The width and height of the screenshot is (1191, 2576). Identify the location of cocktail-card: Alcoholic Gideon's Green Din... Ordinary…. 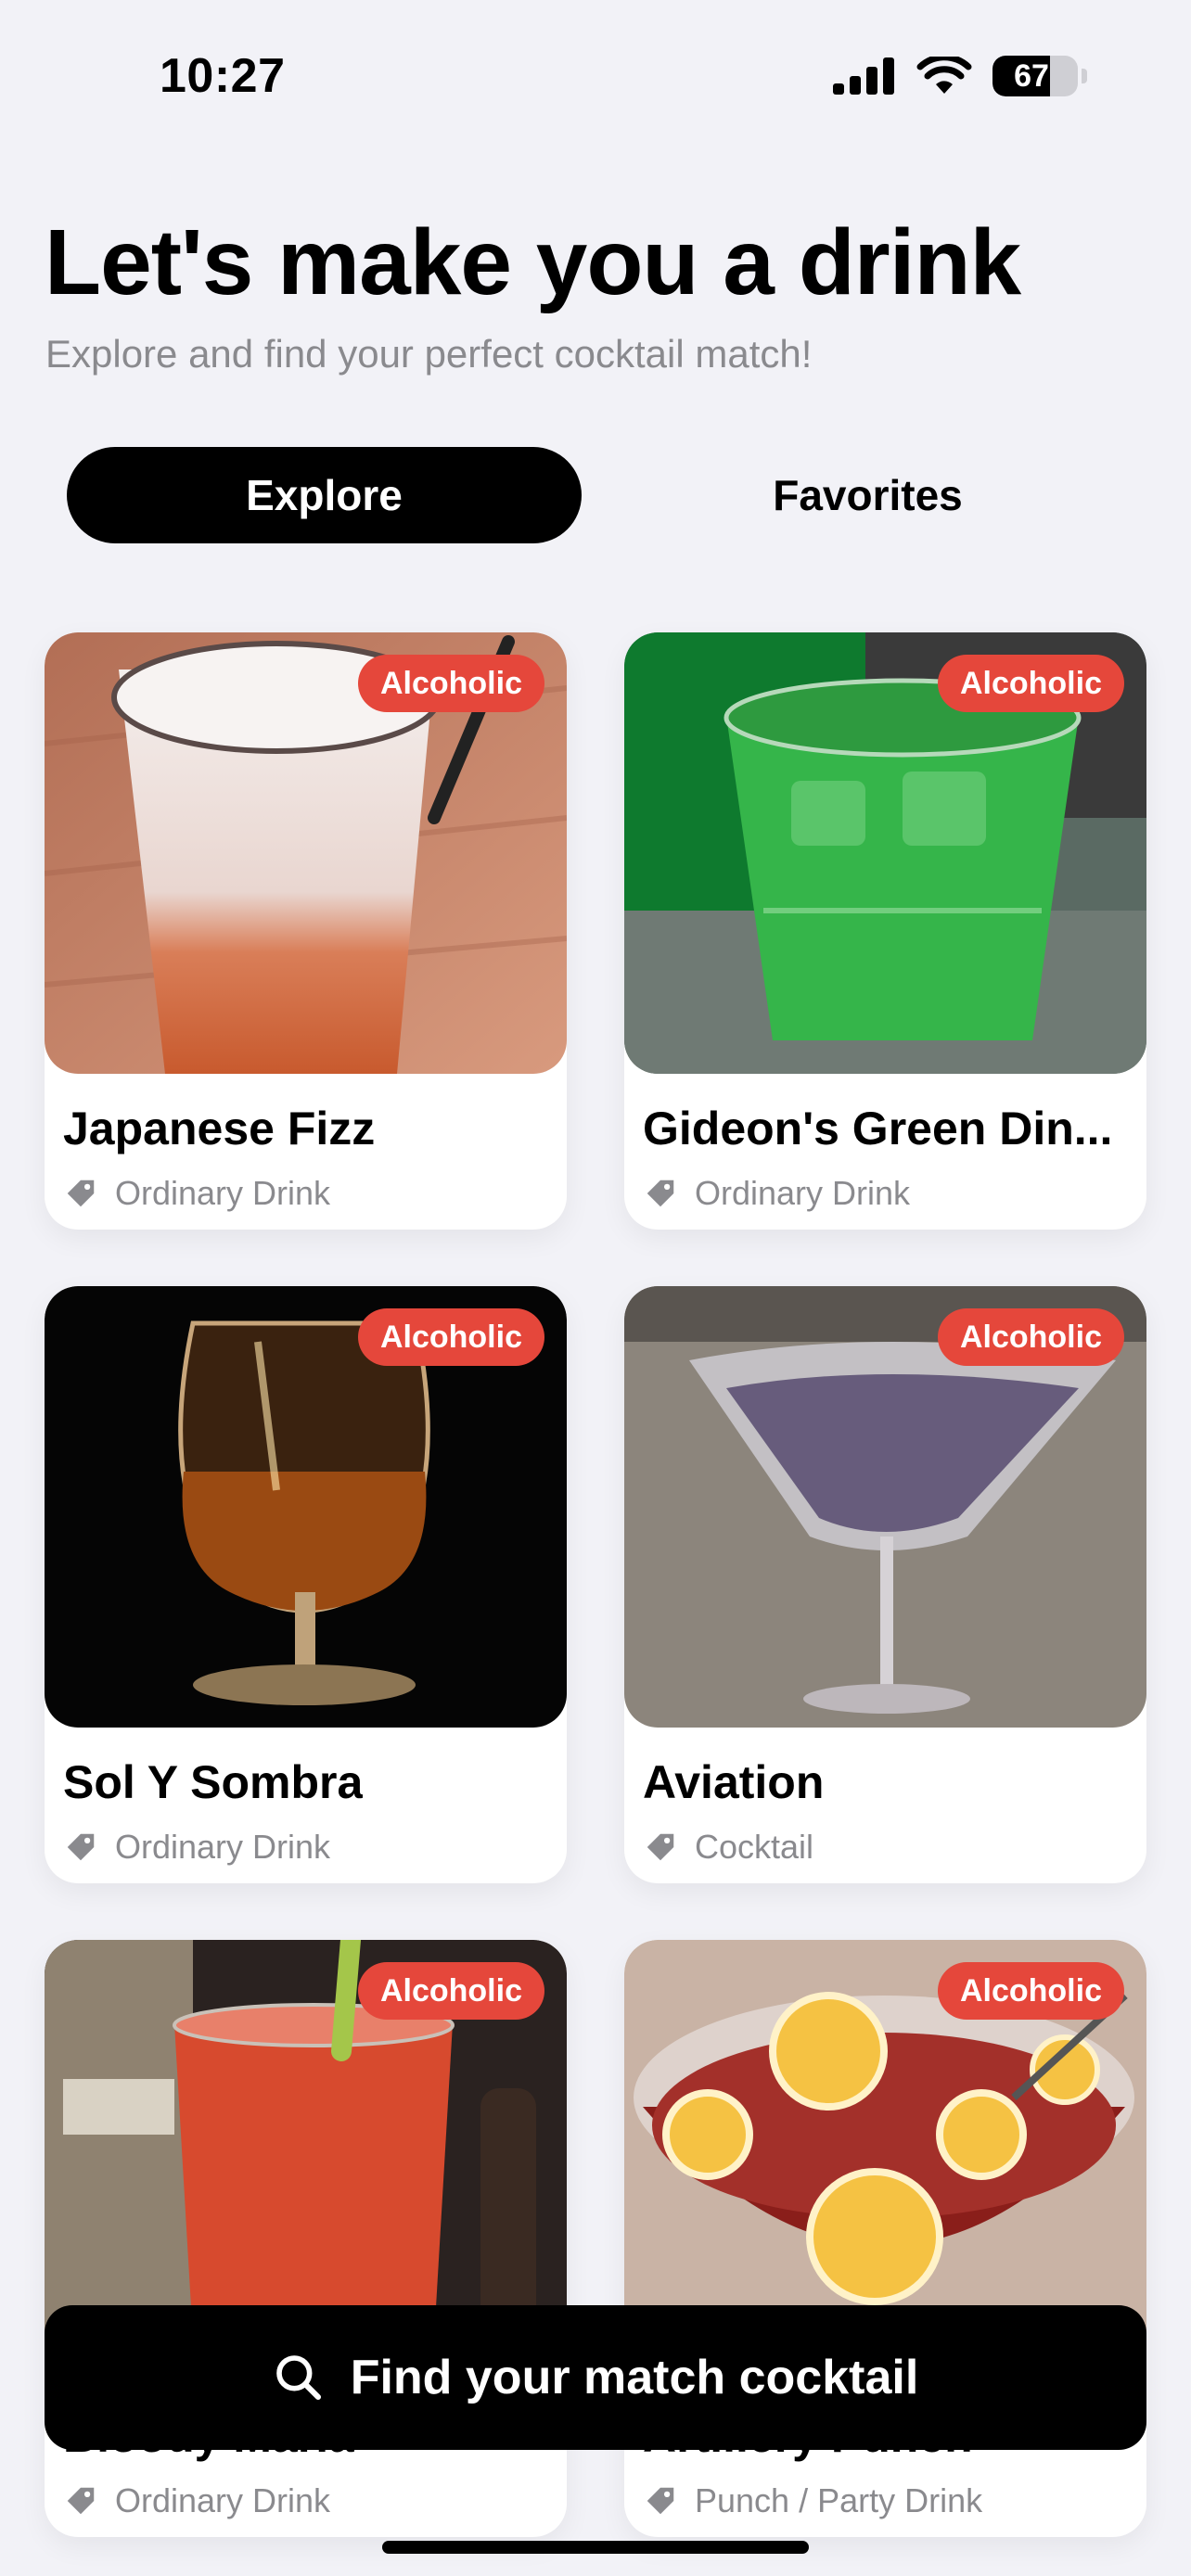
(885, 931).